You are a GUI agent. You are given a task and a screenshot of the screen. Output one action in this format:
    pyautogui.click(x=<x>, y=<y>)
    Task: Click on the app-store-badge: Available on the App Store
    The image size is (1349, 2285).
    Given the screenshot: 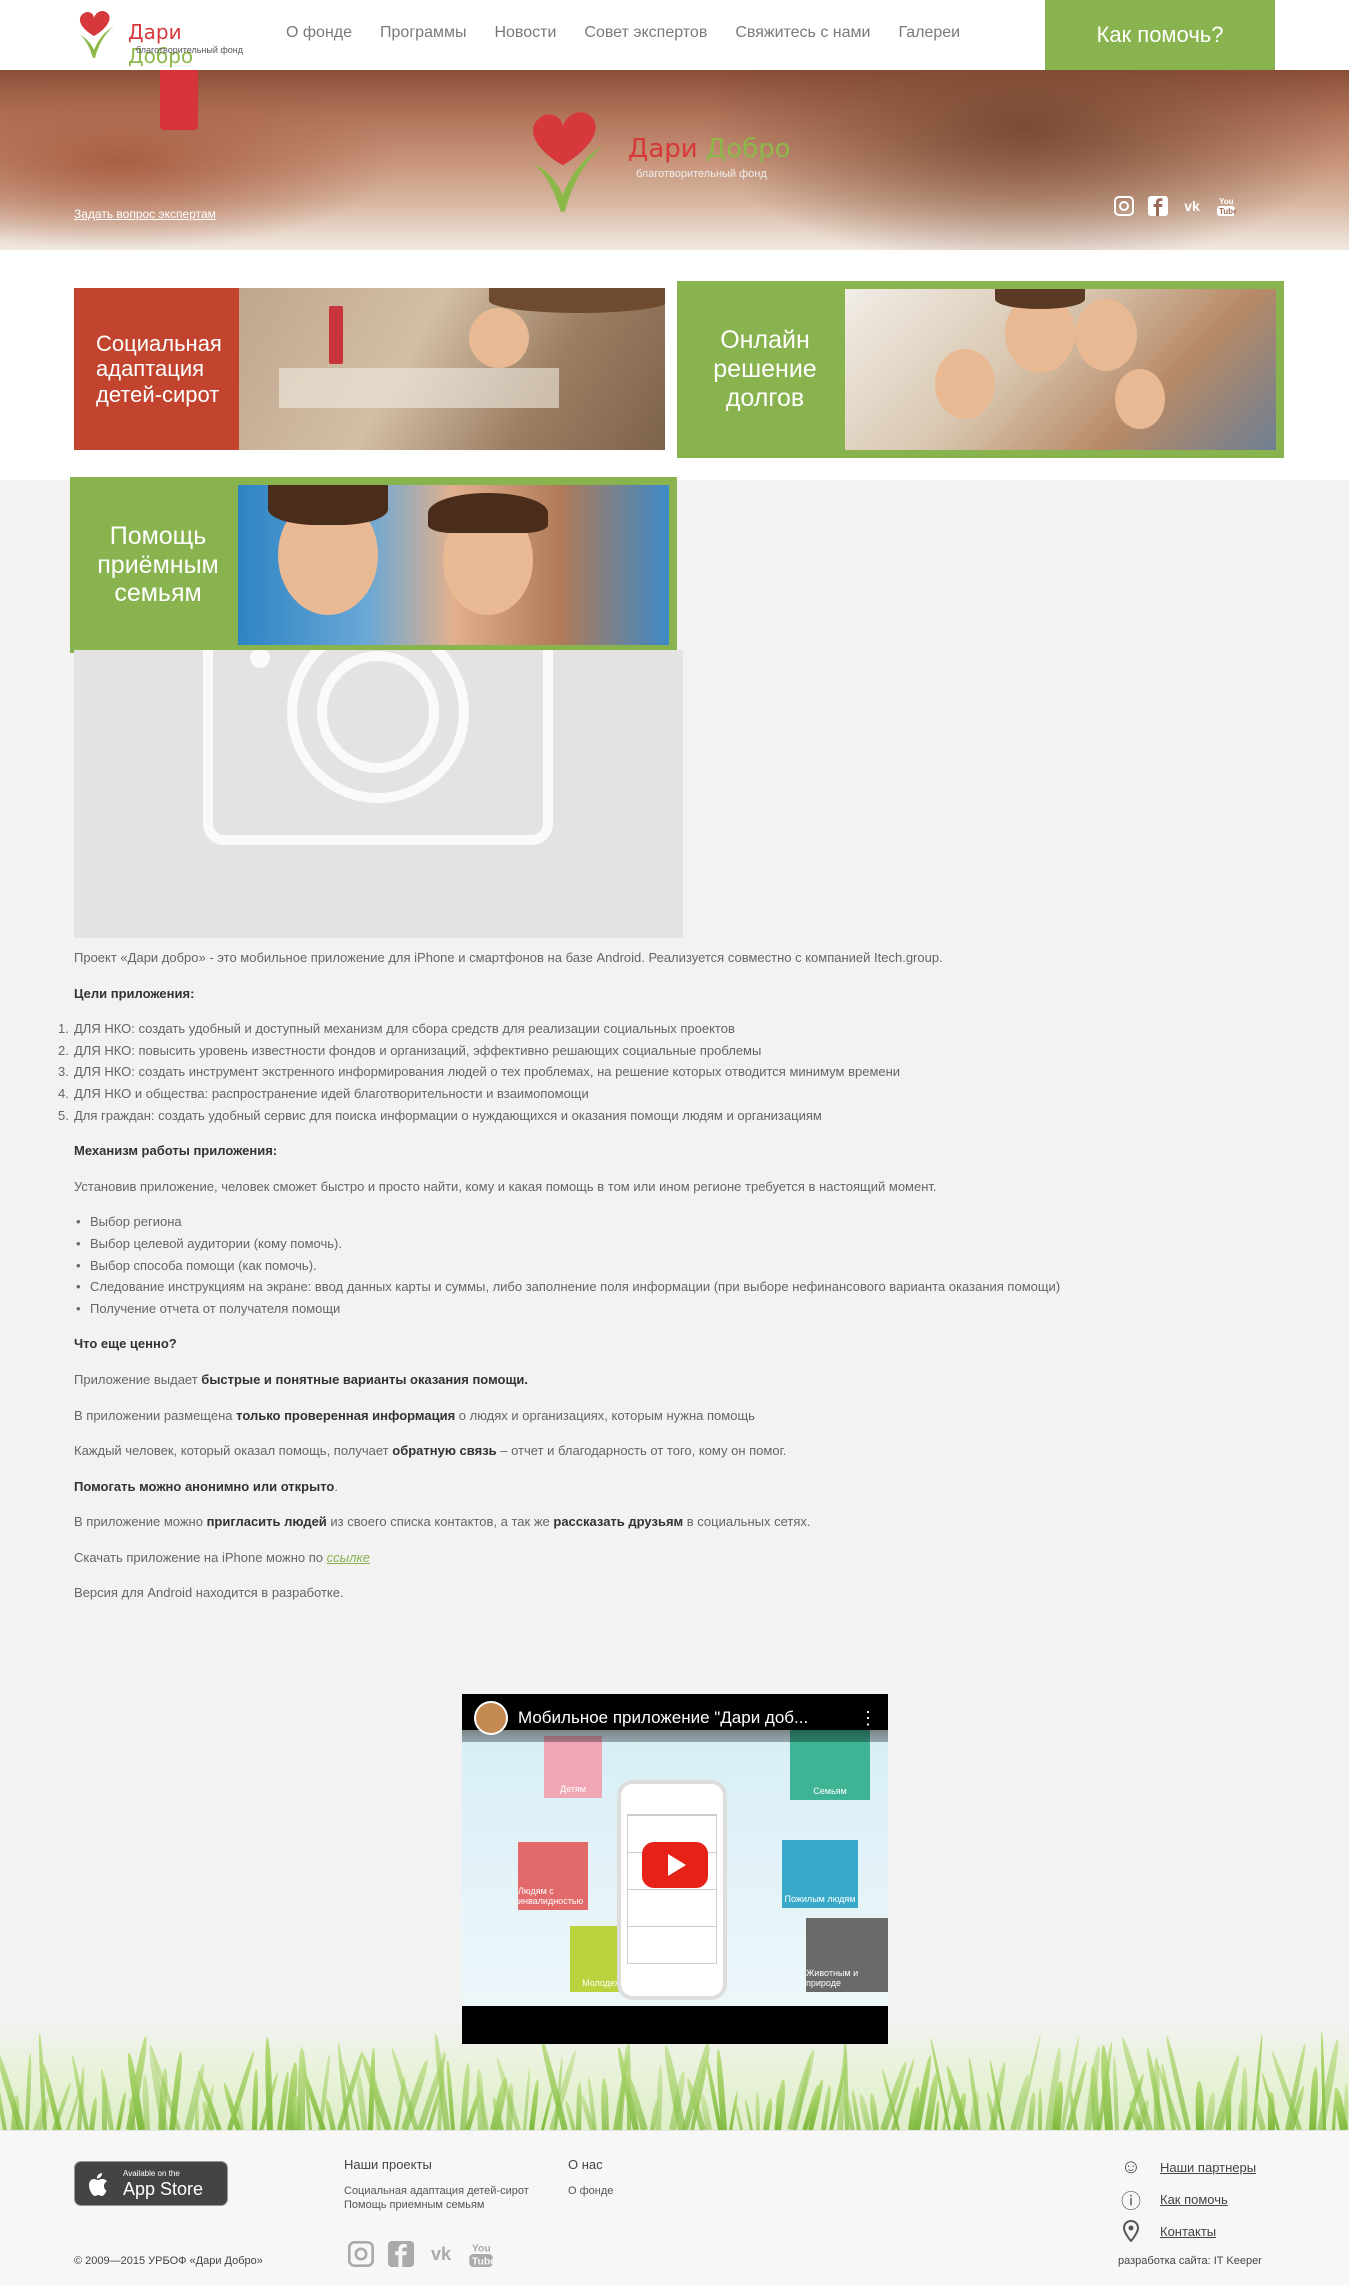 What is the action you would take?
    pyautogui.click(x=151, y=2183)
    